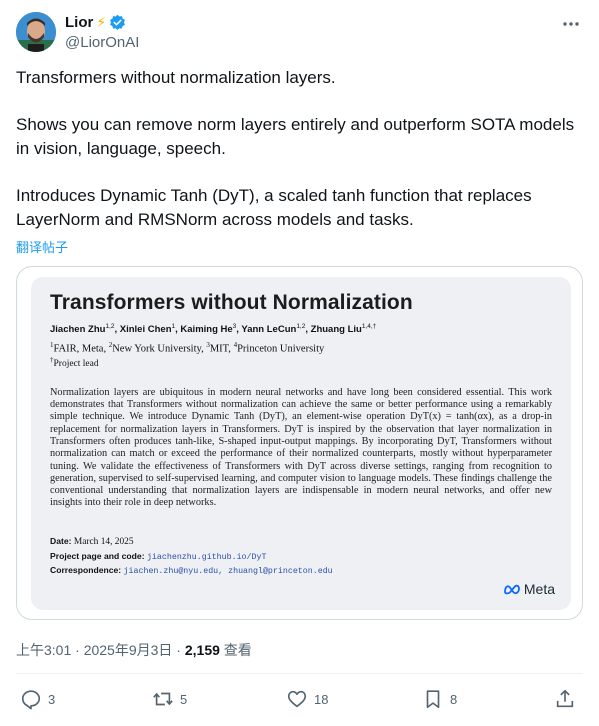 Image resolution: width=599 pixels, height=726 pixels. What do you see at coordinates (102, 42) in the screenshot?
I see `user-handle: @LiorOnAI` at bounding box center [102, 42].